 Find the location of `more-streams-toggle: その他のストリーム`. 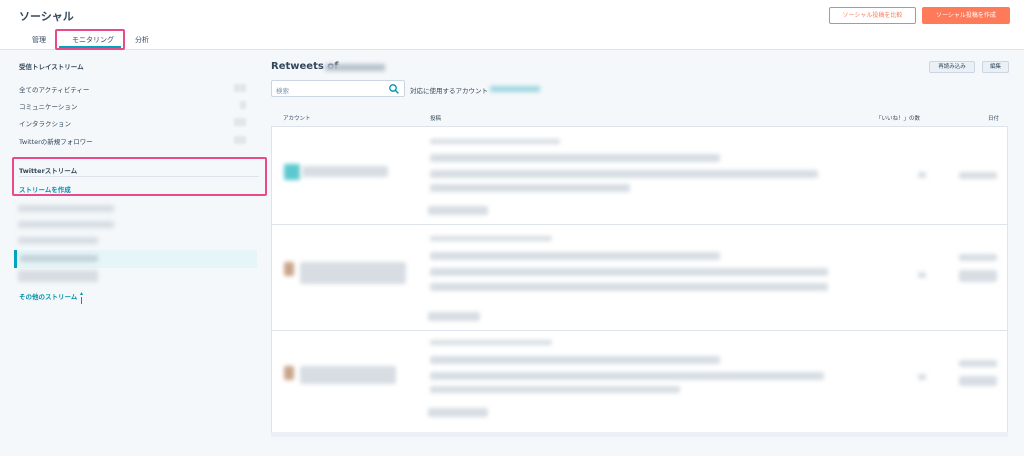

more-streams-toggle: その他のストリーム is located at coordinates (48, 296).